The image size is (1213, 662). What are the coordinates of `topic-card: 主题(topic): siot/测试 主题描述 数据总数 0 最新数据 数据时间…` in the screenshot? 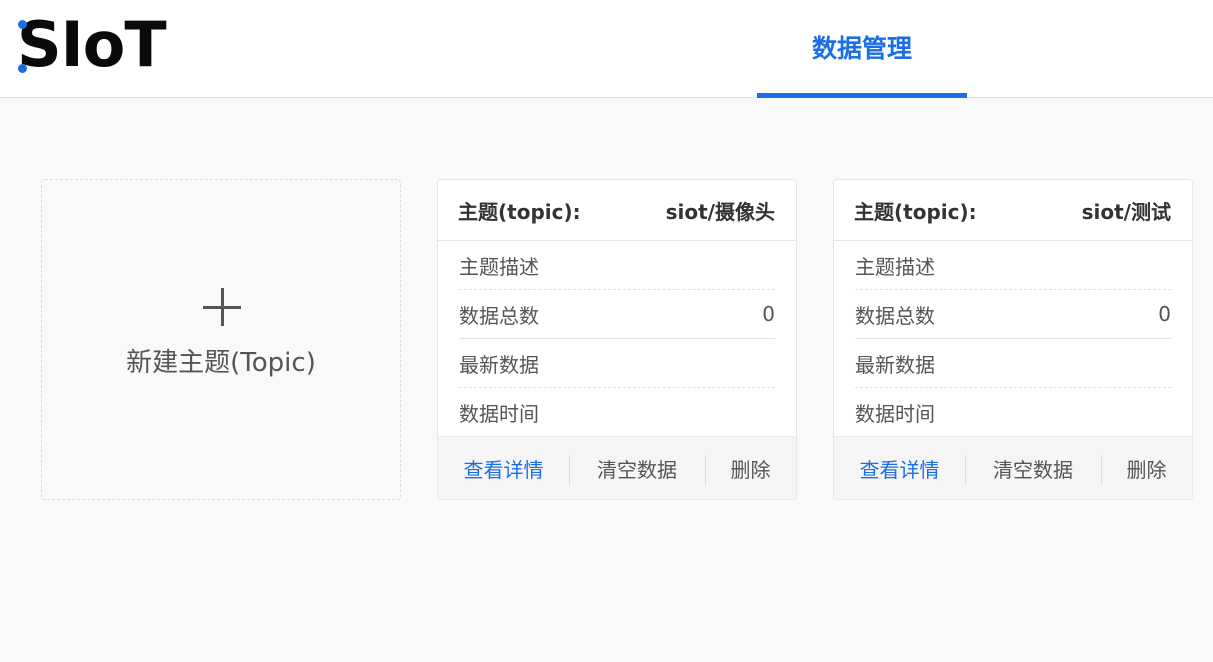 It's located at (1013, 339).